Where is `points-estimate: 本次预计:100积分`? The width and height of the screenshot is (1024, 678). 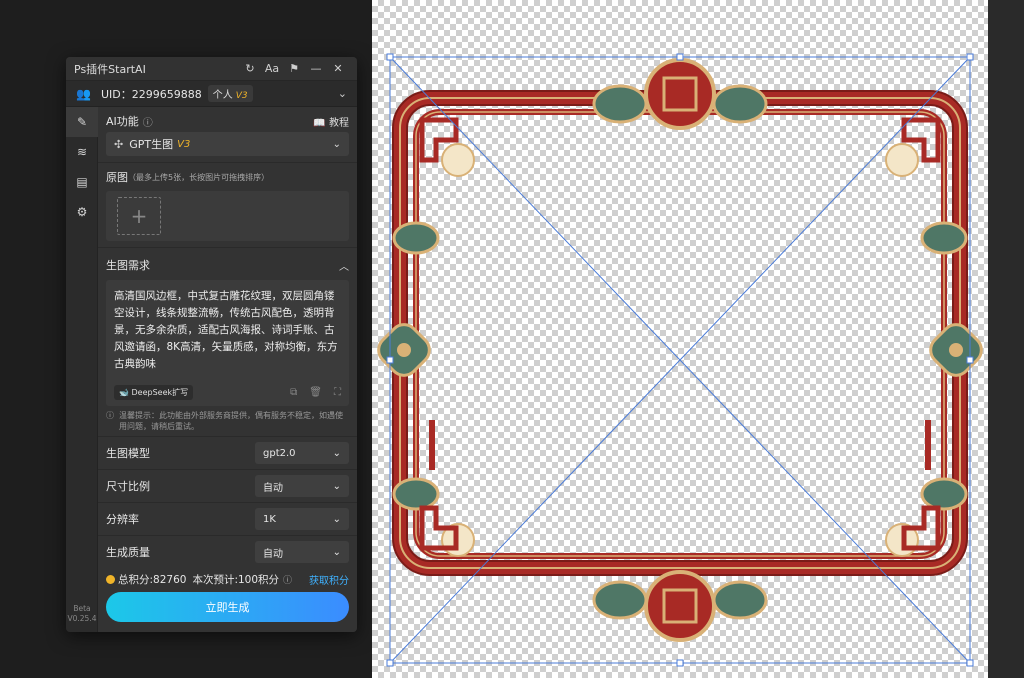
points-estimate: 本次预计:100积分 is located at coordinates (236, 579).